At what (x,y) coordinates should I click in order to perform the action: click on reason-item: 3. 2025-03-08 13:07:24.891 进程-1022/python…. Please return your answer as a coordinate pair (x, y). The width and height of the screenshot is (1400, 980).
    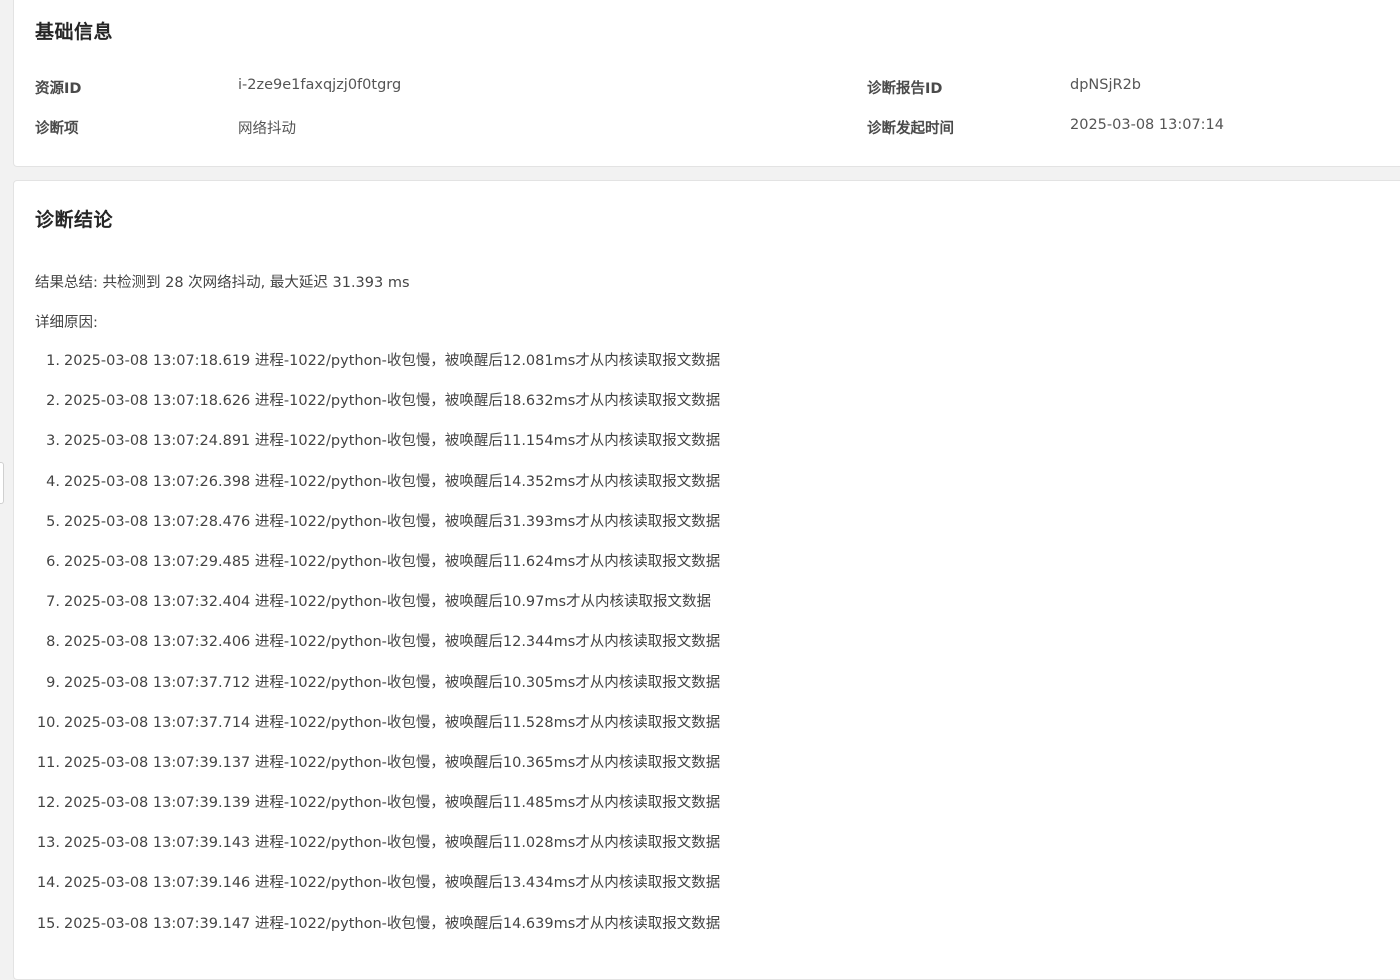
    Looking at the image, I should click on (377, 451).